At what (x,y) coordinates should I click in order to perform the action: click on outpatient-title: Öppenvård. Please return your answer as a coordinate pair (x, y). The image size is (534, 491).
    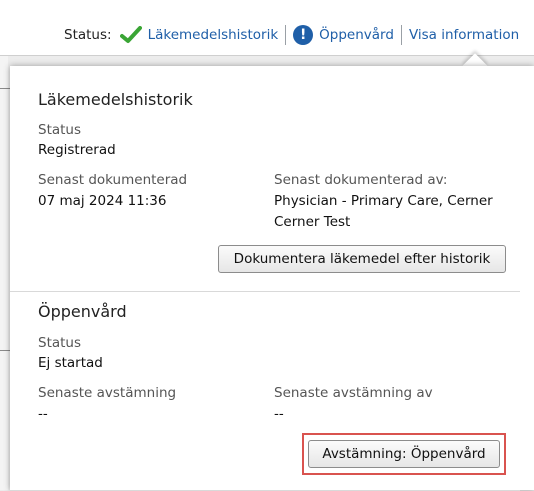
    Looking at the image, I should click on (82, 311).